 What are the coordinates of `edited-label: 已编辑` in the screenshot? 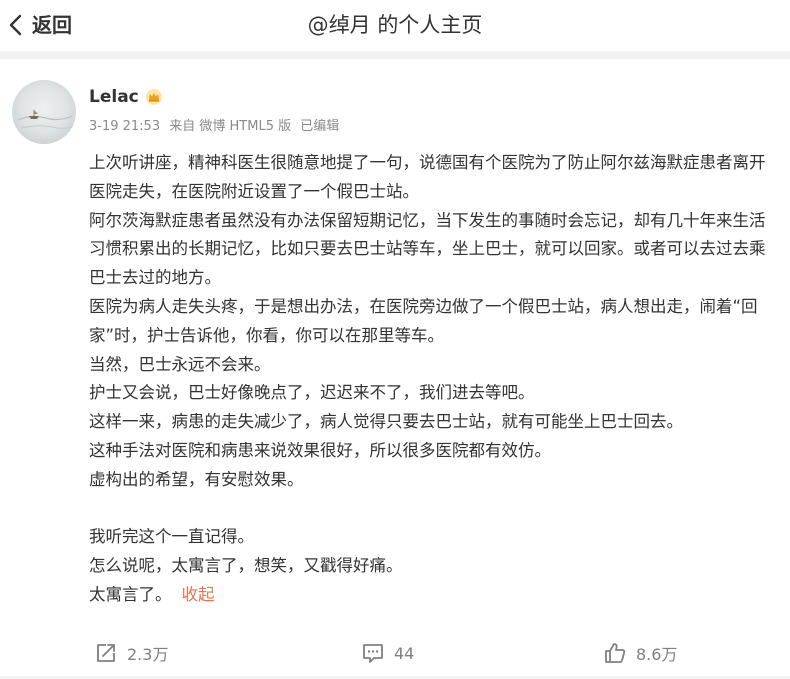 It's located at (319, 126).